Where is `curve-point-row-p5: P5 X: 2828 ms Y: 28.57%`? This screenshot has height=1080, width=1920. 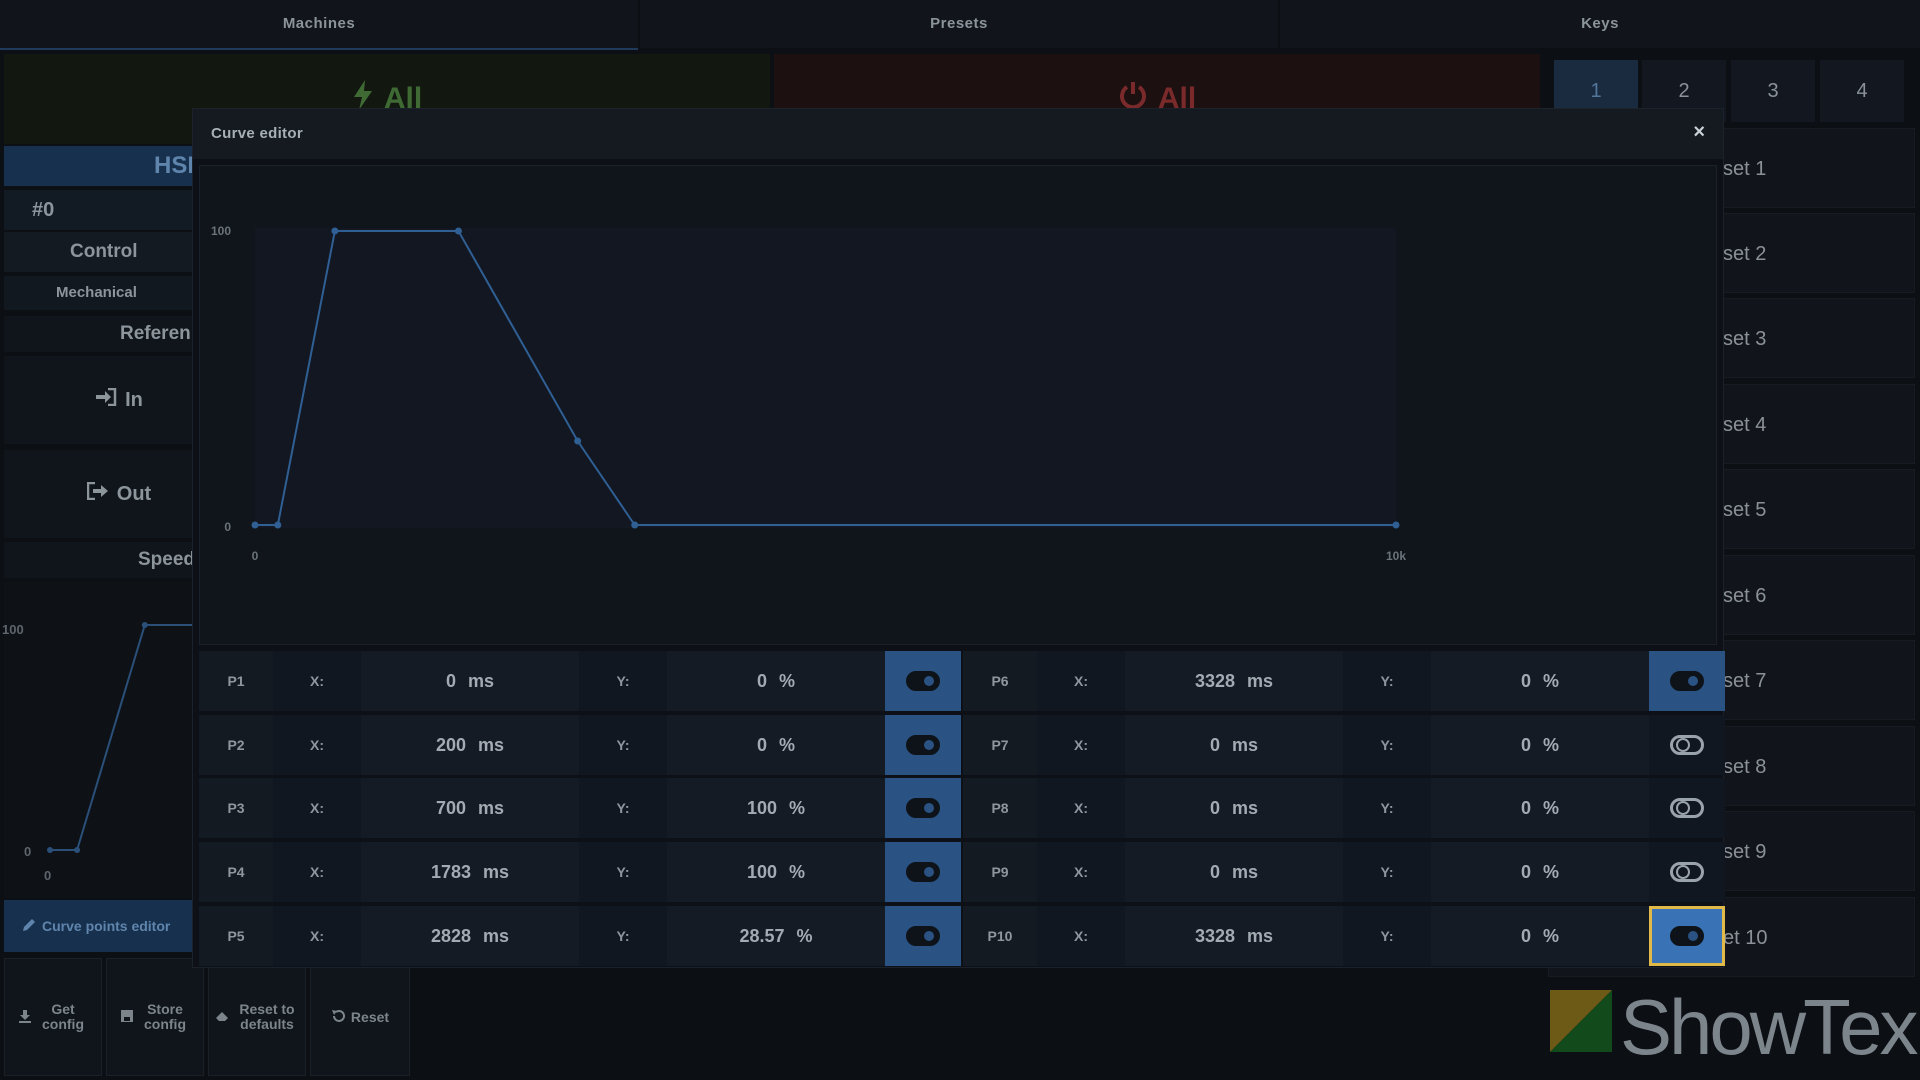
curve-point-row-p5: P5 X: 2828 ms Y: 28.57% is located at coordinates (580, 936).